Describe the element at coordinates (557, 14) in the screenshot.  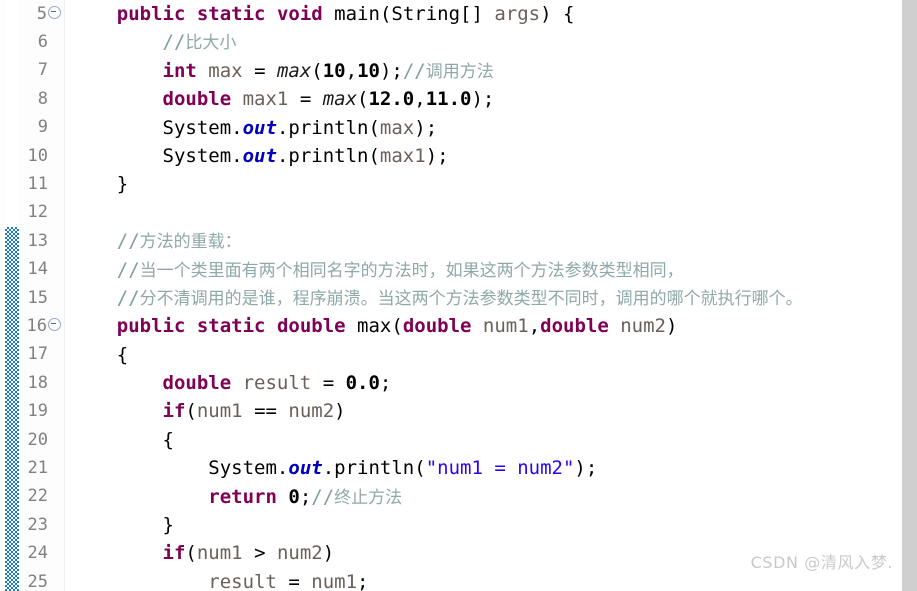
I see `code-token: ) {` at that location.